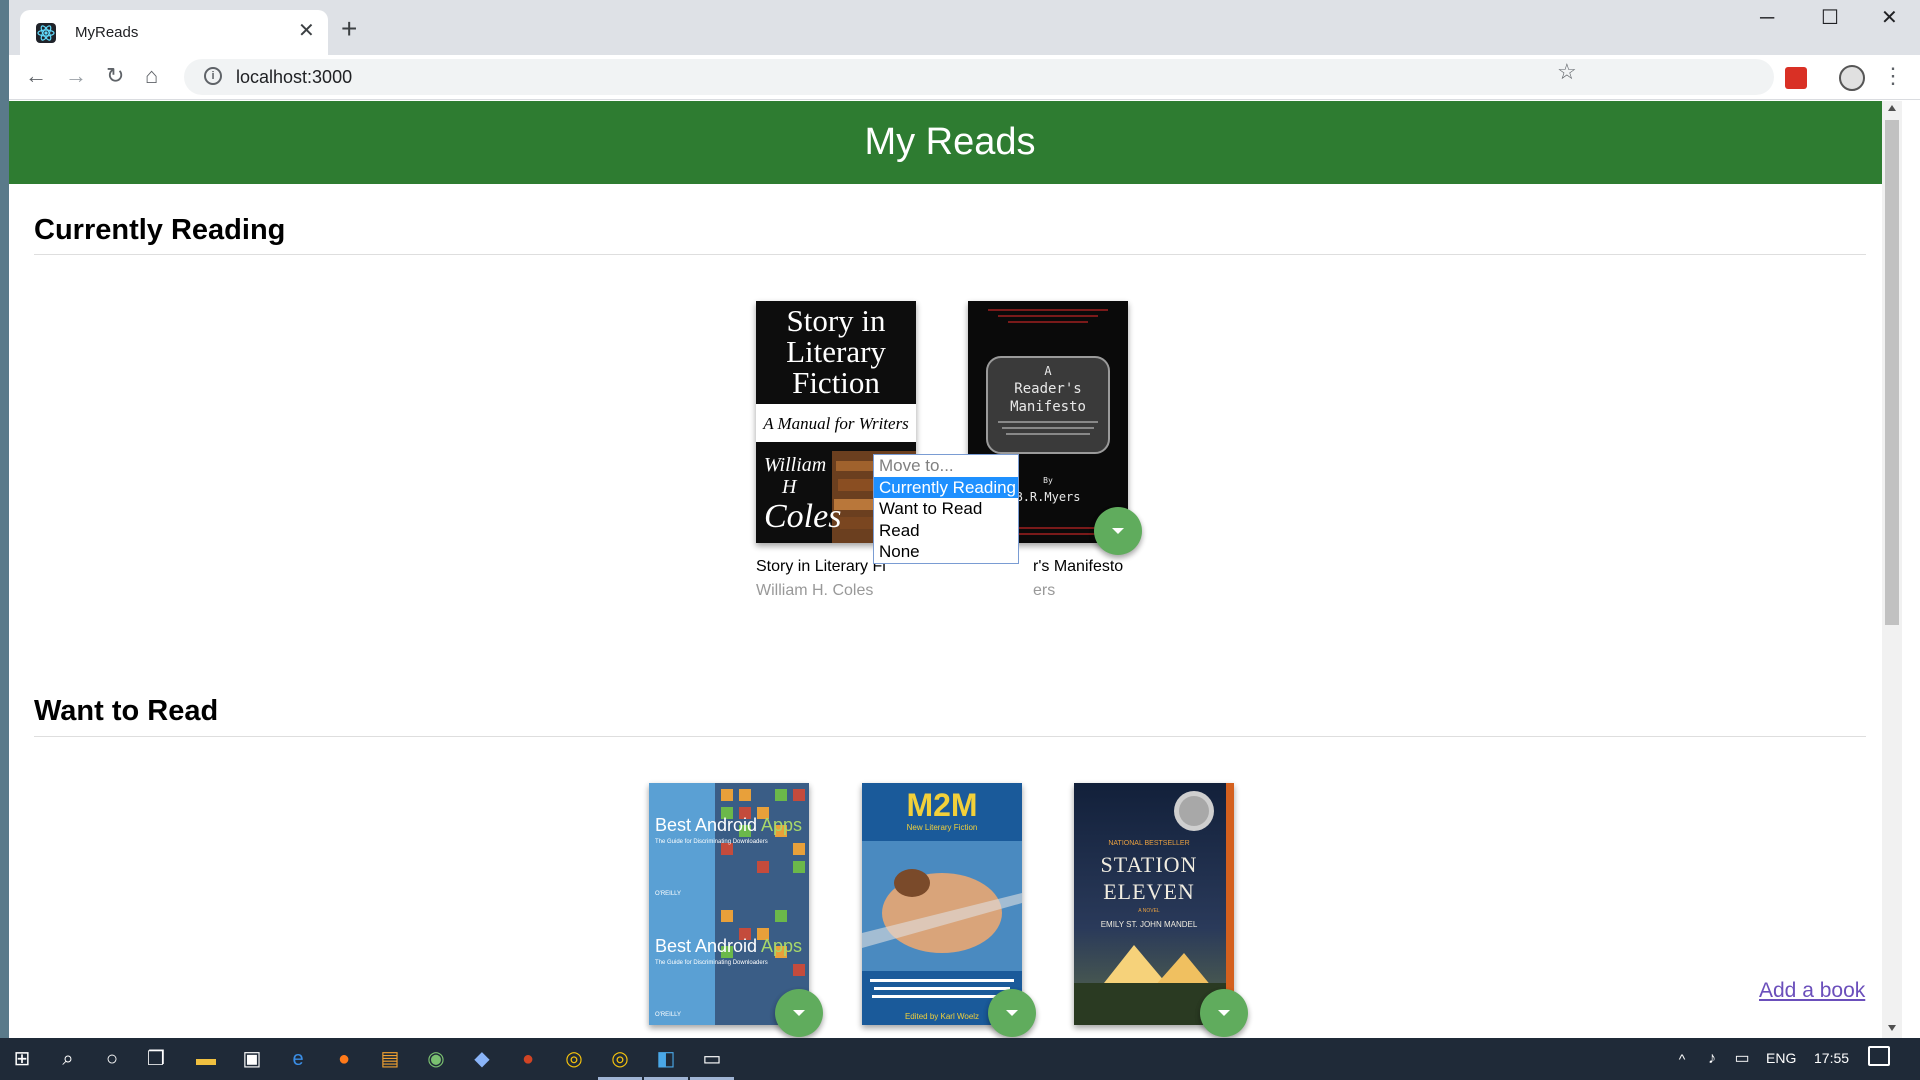 This screenshot has width=1920, height=1080. I want to click on option-currently-reading: Currently Reading, so click(946, 487).